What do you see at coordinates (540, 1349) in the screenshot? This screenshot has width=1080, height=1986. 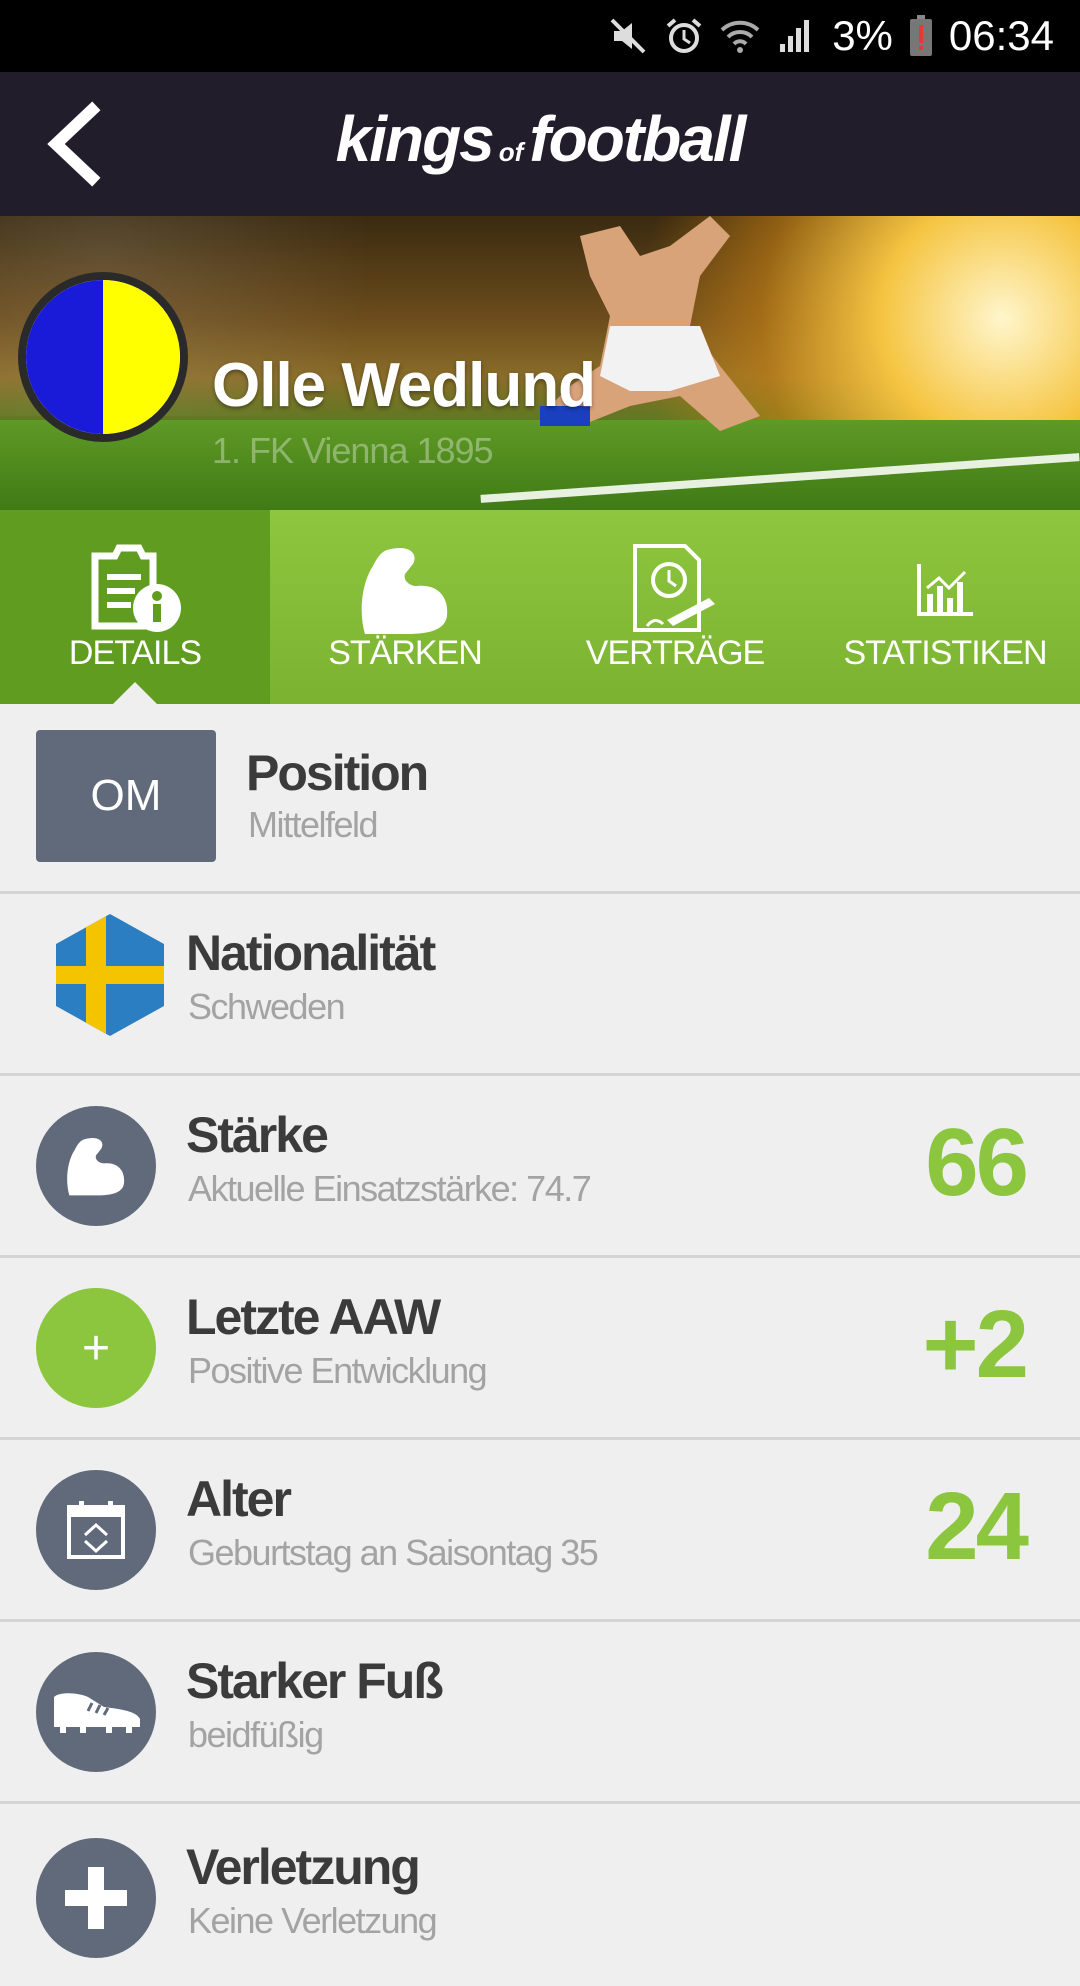 I see `detail-row-last-aaw: + Letzte AAW Positive Entwicklung +2` at bounding box center [540, 1349].